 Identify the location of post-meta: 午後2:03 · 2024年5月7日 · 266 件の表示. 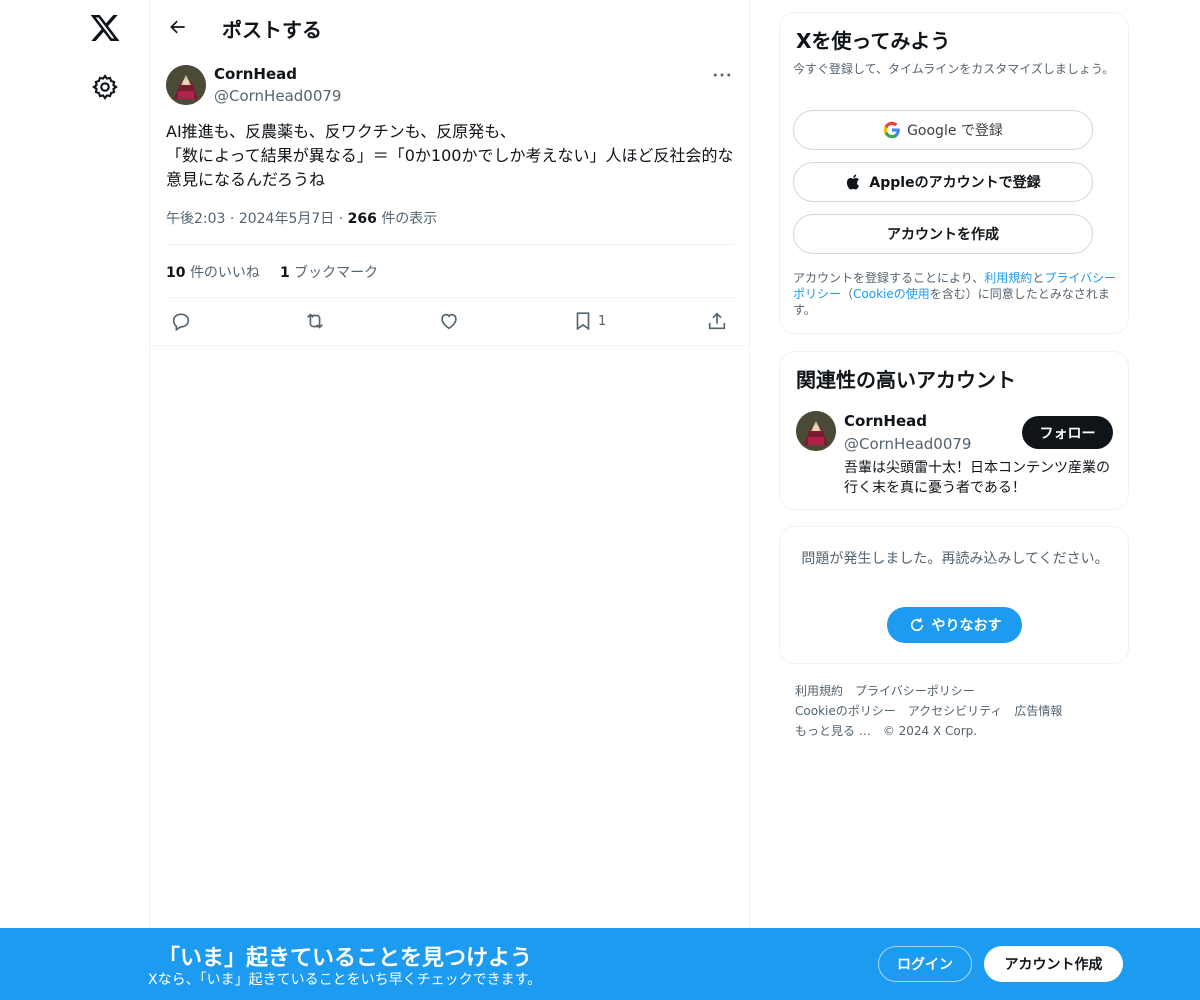
(302, 219).